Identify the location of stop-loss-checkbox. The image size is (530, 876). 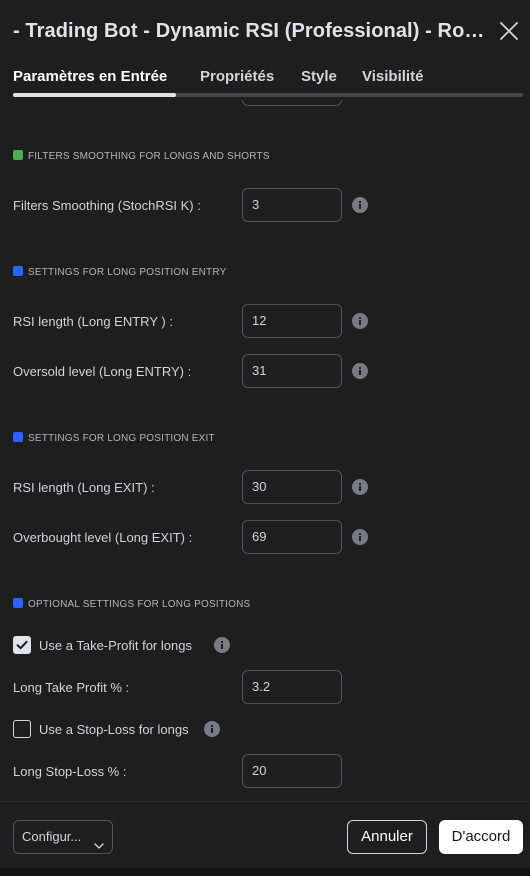
(22, 729).